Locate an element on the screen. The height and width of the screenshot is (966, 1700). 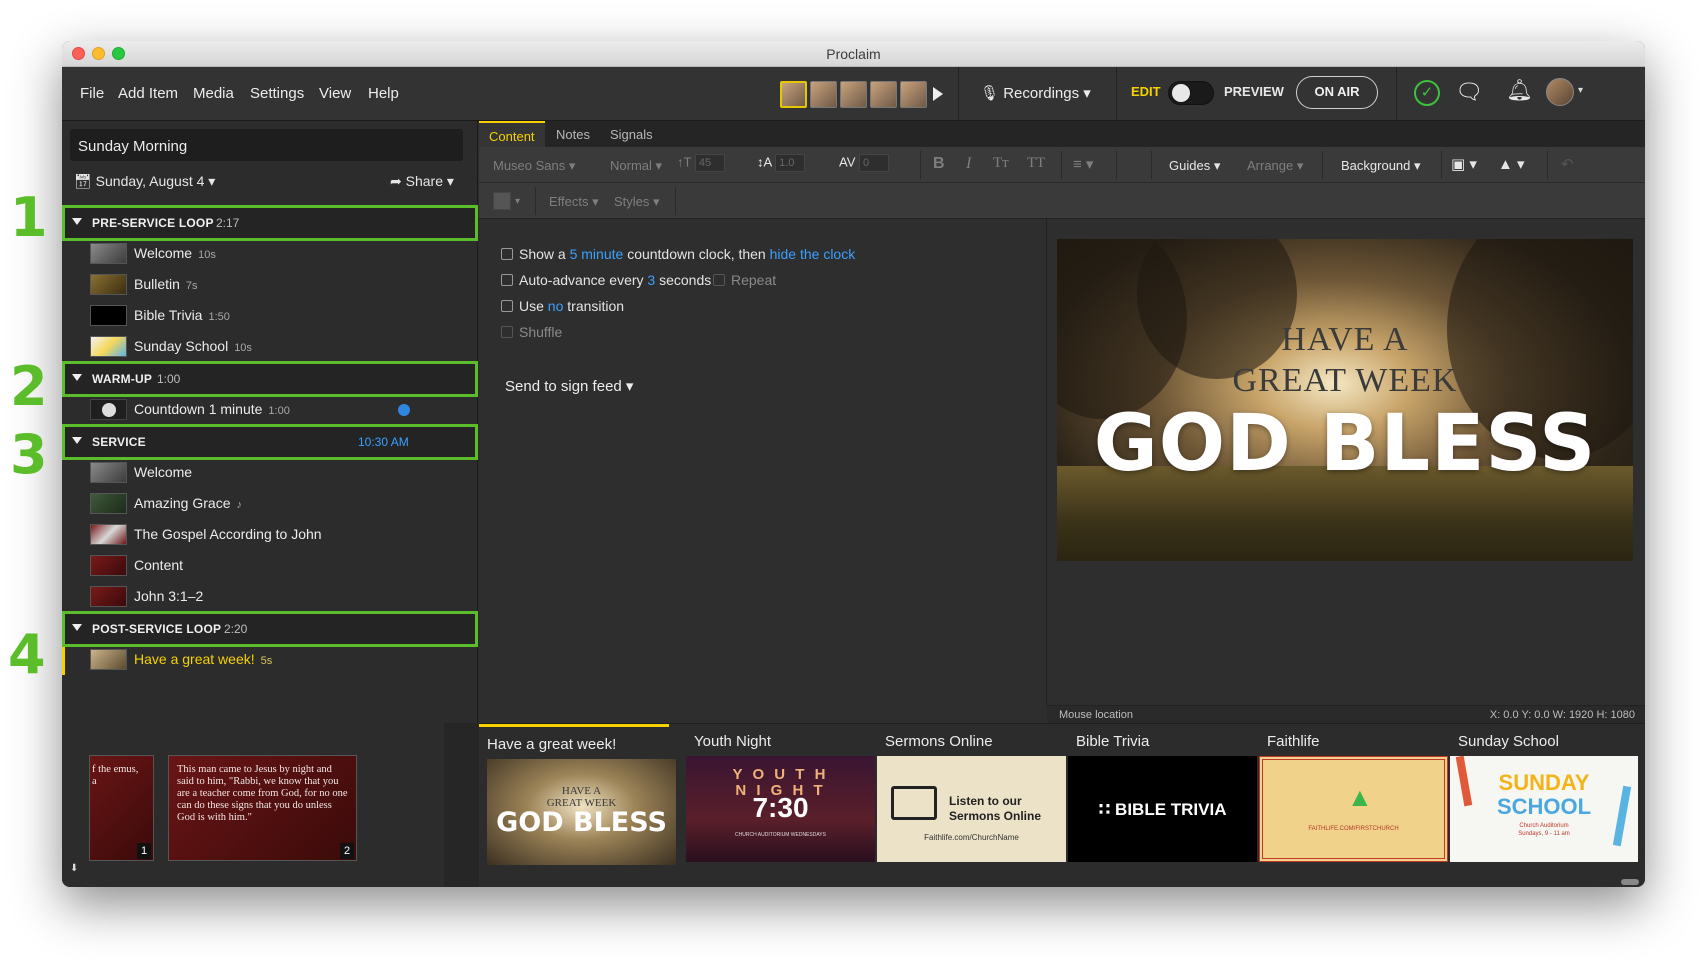
tab-signals: Signals is located at coordinates (631, 134).